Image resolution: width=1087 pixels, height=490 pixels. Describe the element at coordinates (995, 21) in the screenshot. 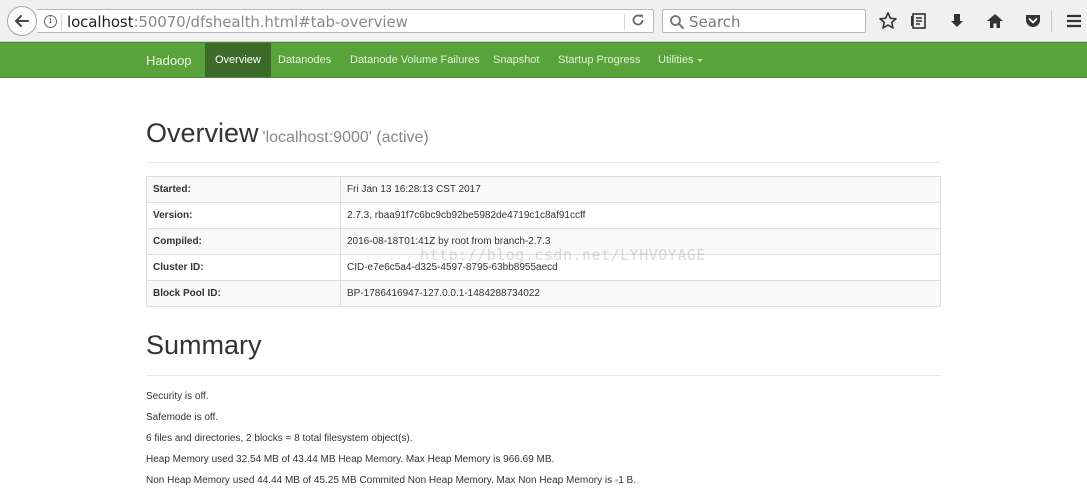

I see `home-icon` at that location.